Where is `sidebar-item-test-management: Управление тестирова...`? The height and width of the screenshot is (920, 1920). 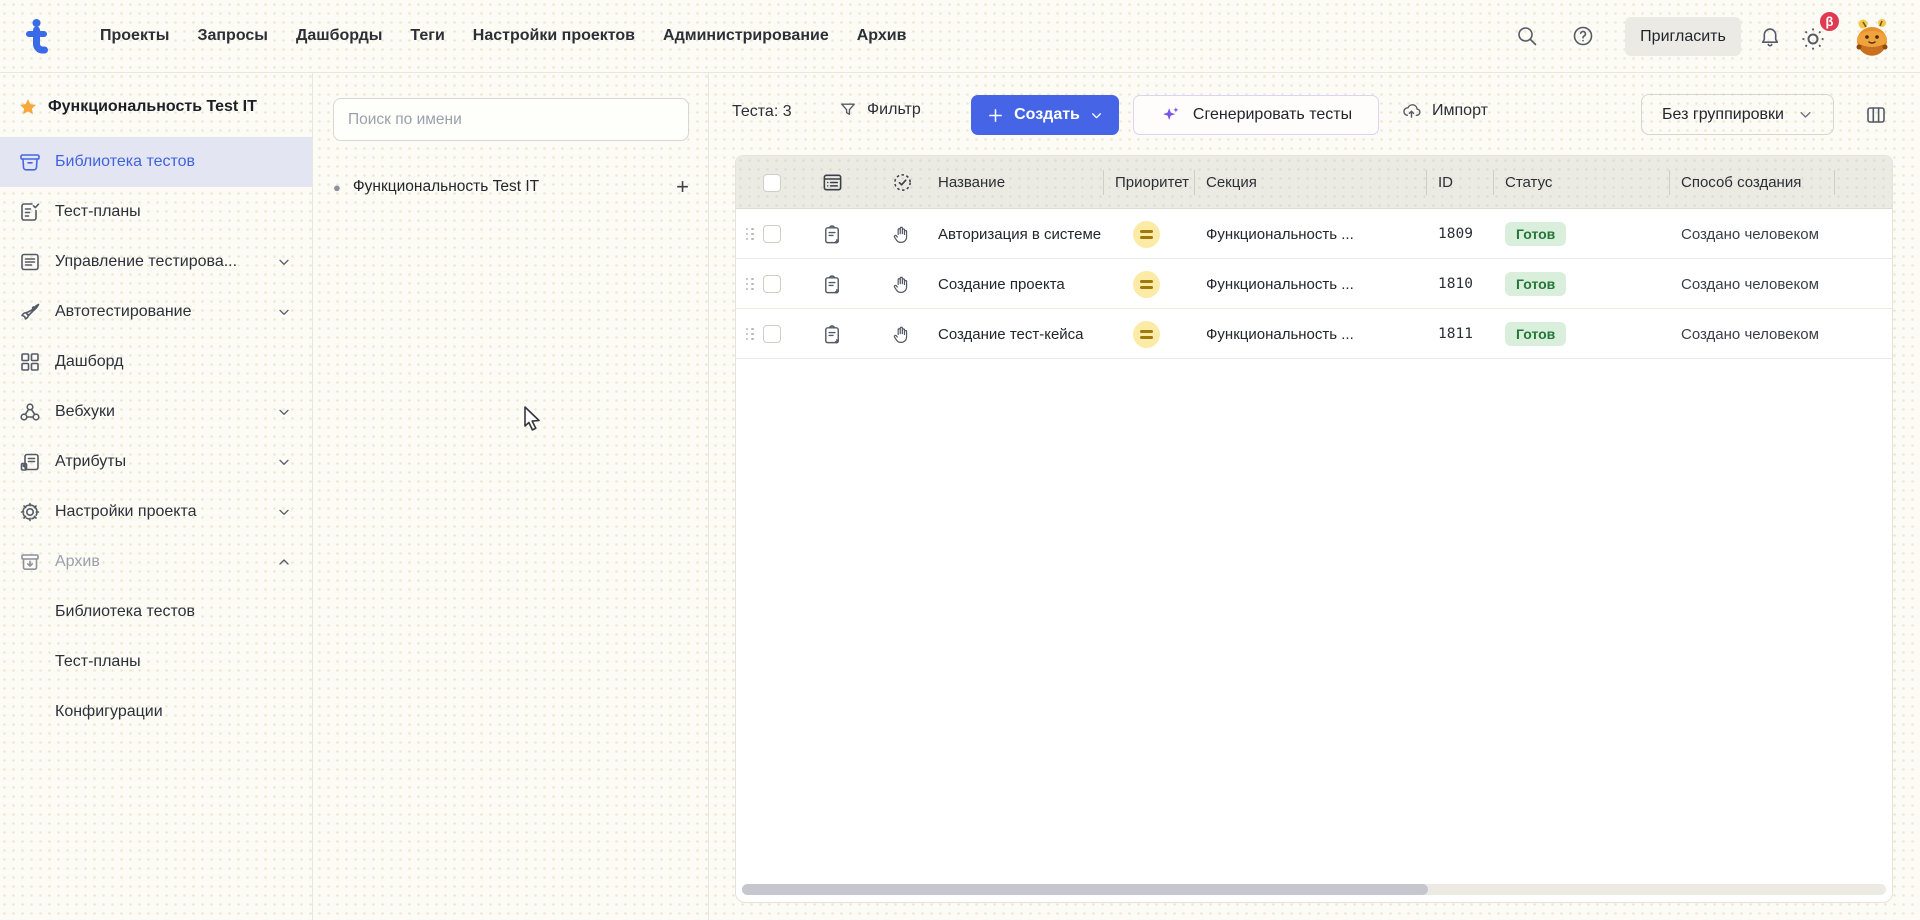
sidebar-item-test-management: Управление тестирова... is located at coordinates (156, 262).